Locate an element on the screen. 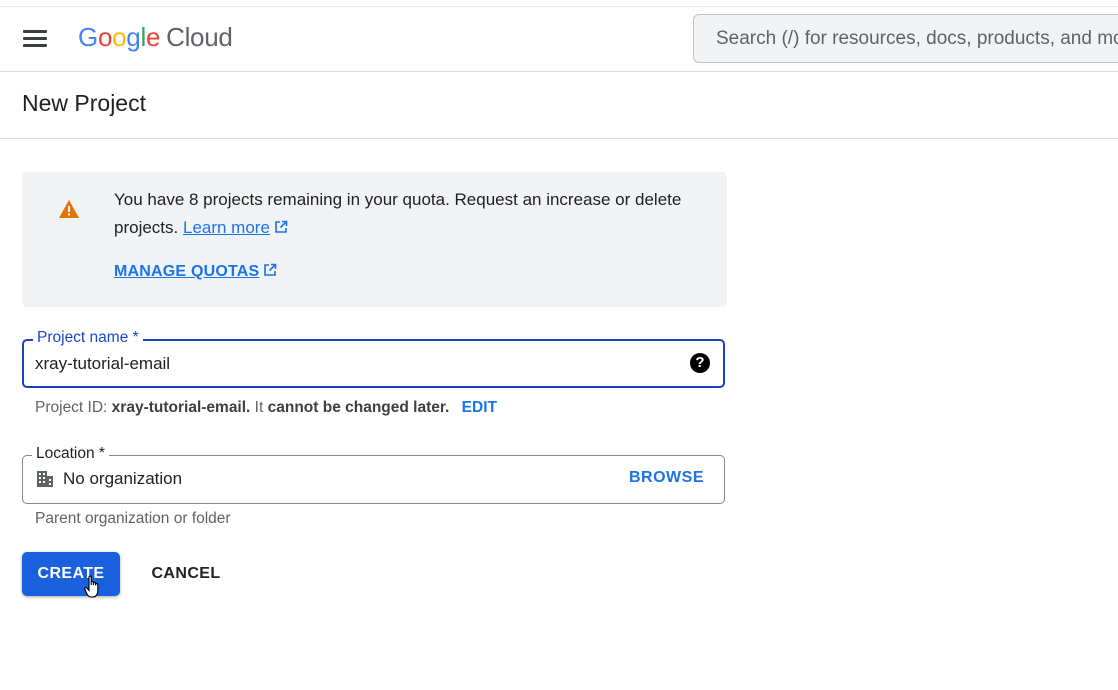  google-cloud-logo: Google Cloud is located at coordinates (155, 37).